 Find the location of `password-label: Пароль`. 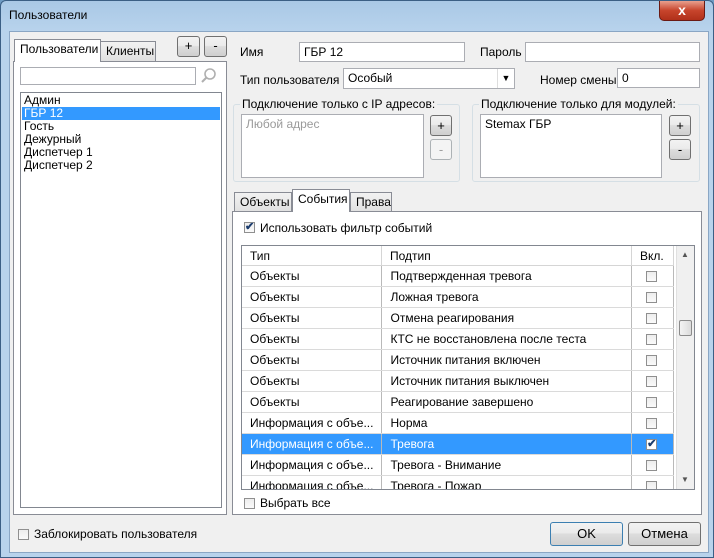

password-label: Пароль is located at coordinates (501, 52).